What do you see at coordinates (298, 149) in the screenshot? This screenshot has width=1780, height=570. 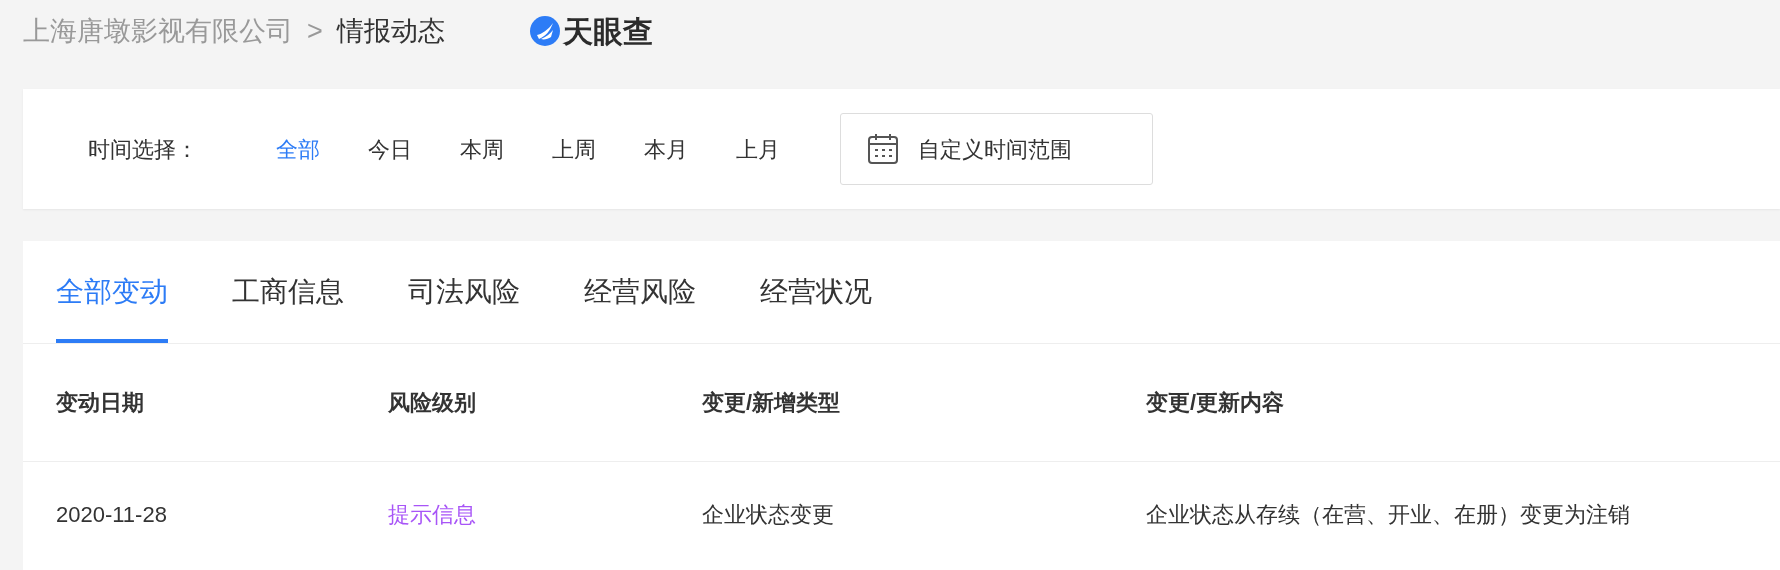 I see `time-option: 全部` at bounding box center [298, 149].